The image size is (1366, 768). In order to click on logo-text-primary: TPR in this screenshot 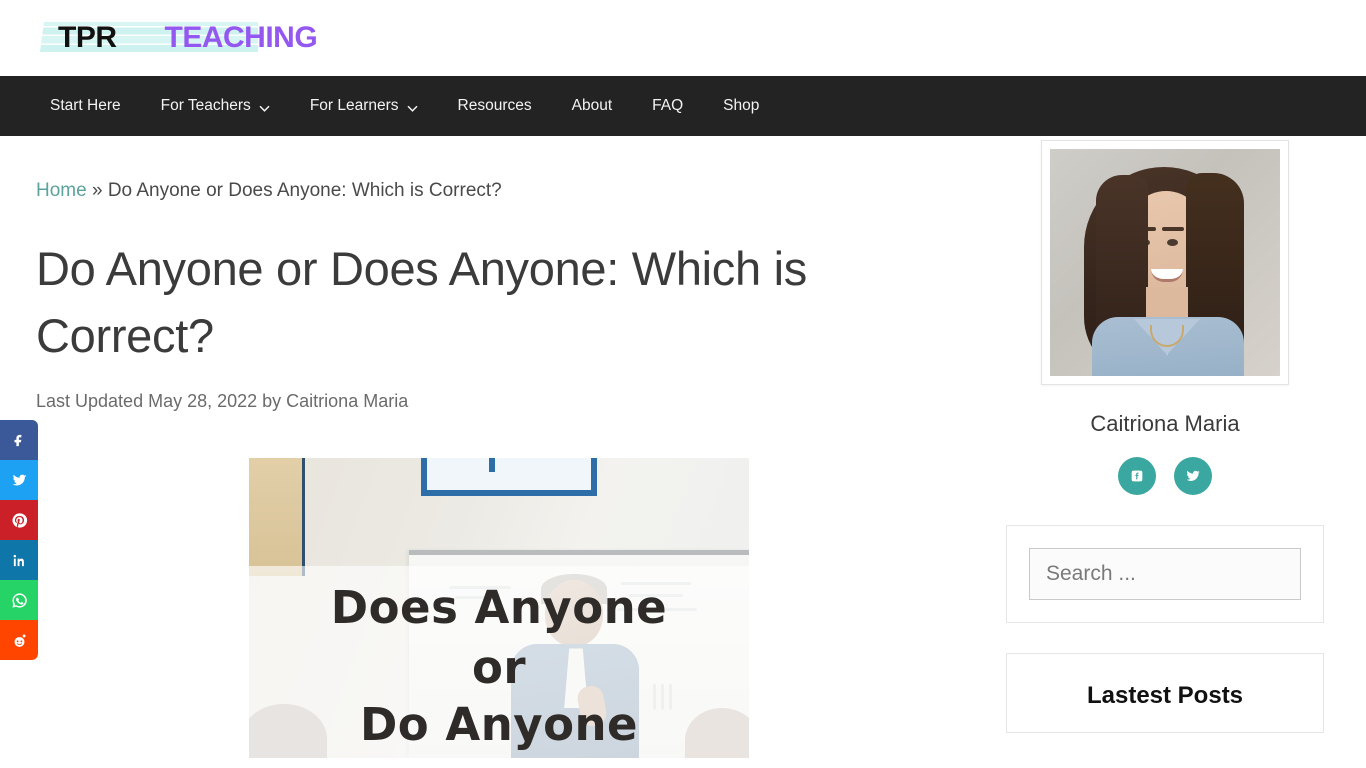, I will do `click(87, 37)`.